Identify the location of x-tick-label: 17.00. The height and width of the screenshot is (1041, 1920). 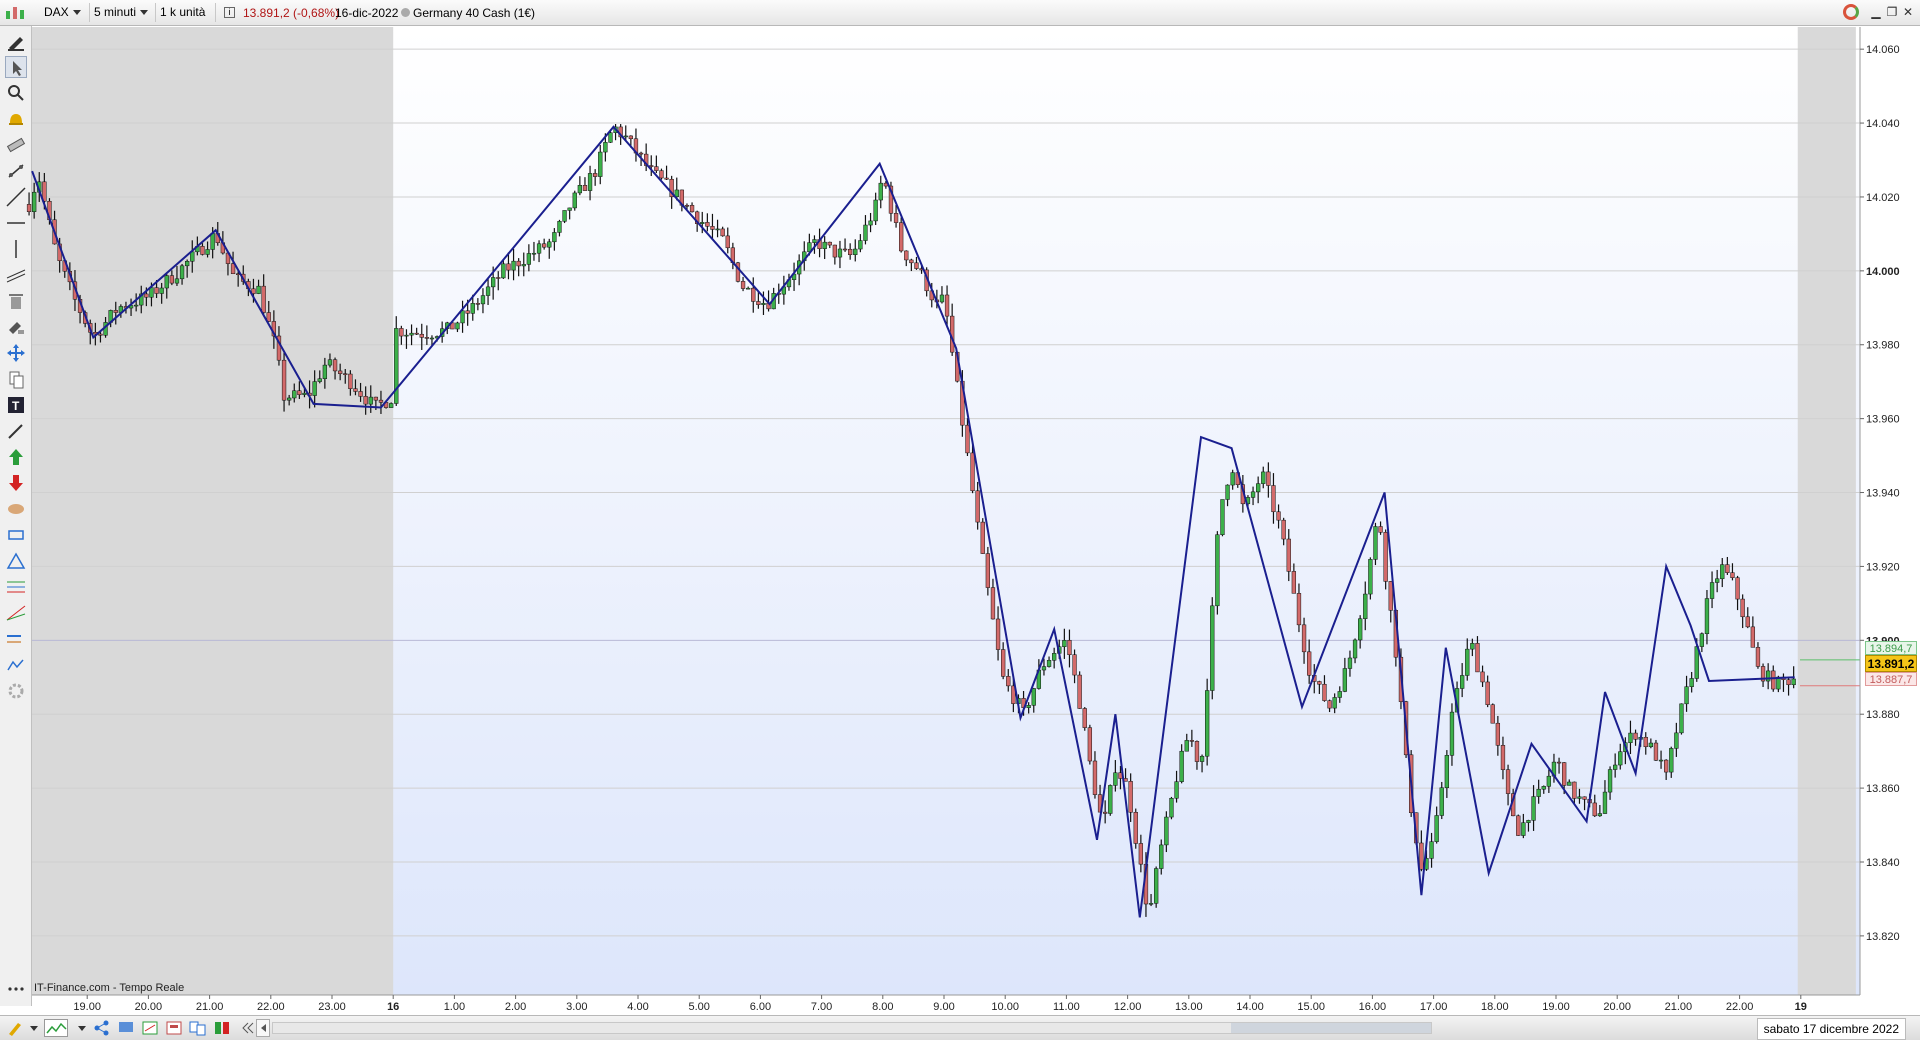
(1434, 1007).